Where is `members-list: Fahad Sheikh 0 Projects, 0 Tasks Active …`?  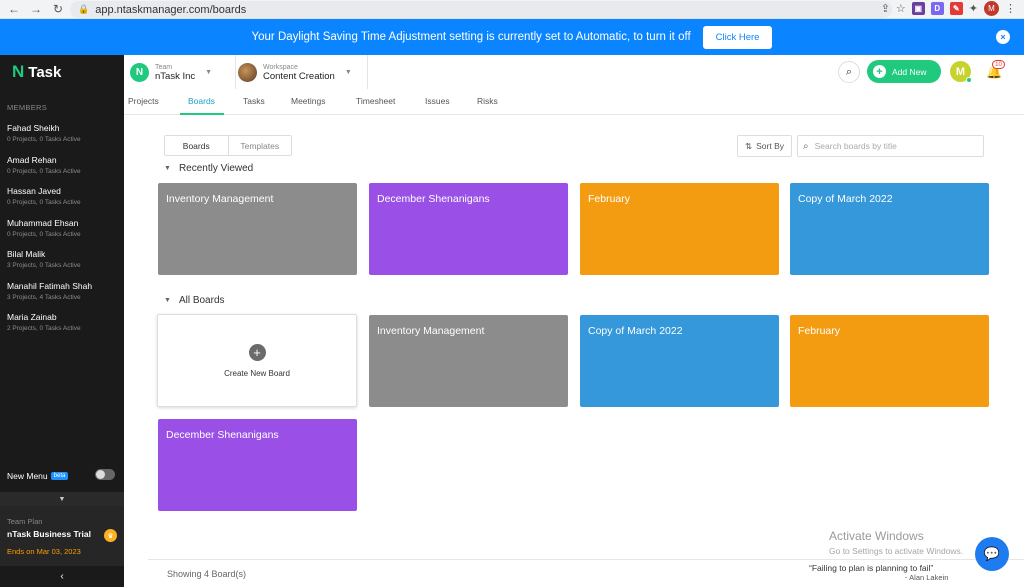 members-list: Fahad Sheikh 0 Projects, 0 Tasks Active … is located at coordinates (62, 226).